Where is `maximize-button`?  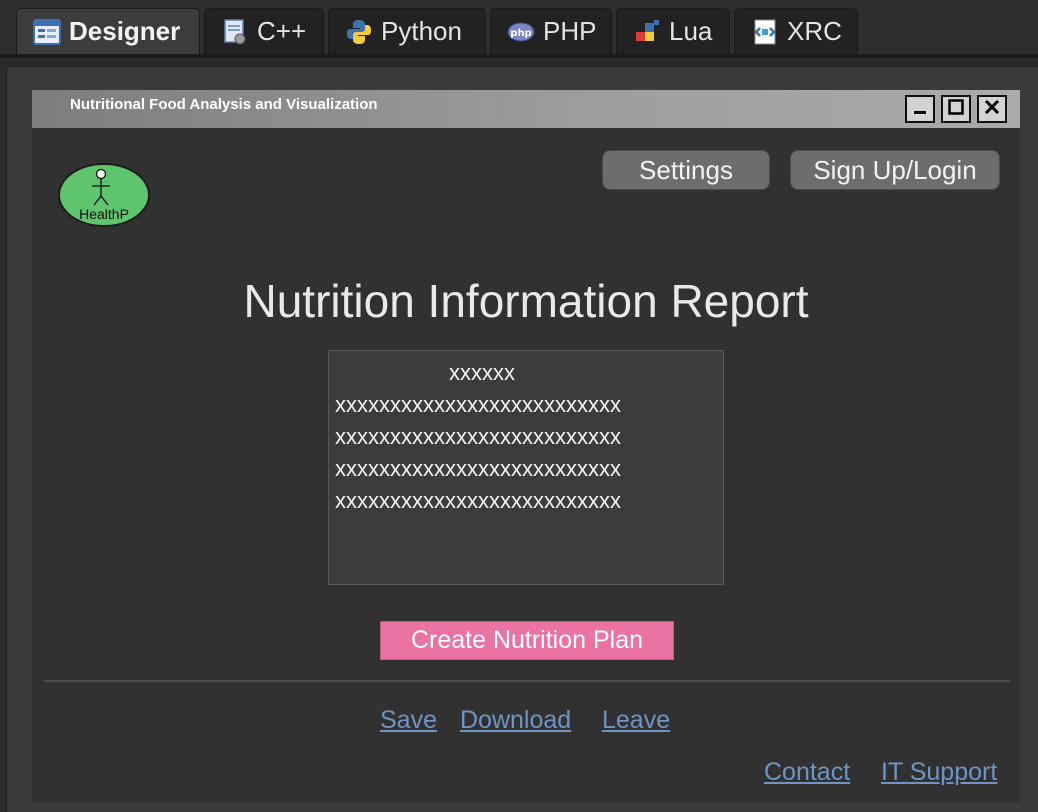 maximize-button is located at coordinates (956, 109).